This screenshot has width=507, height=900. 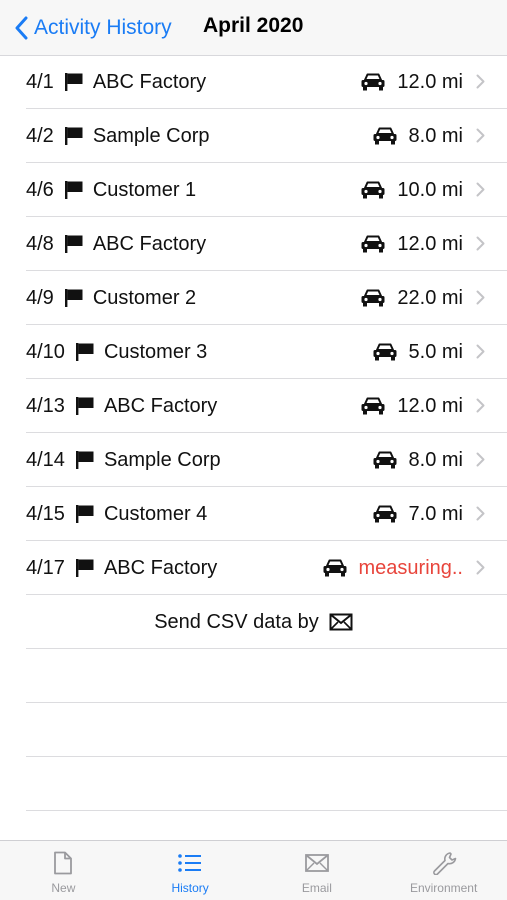 I want to click on activity-place: Customer 3, so click(x=155, y=351).